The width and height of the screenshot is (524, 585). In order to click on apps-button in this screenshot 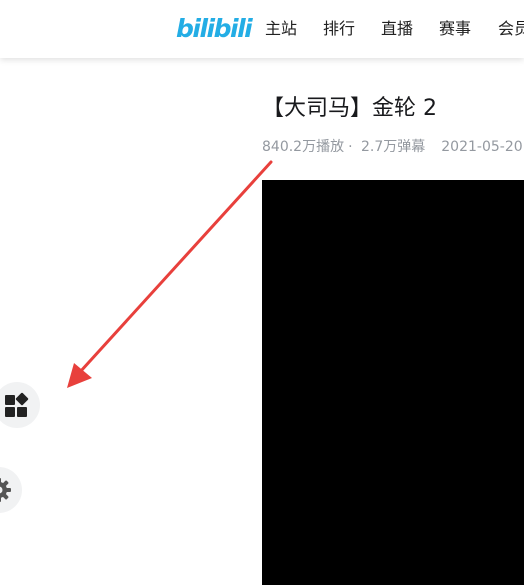, I will do `click(20, 405)`.